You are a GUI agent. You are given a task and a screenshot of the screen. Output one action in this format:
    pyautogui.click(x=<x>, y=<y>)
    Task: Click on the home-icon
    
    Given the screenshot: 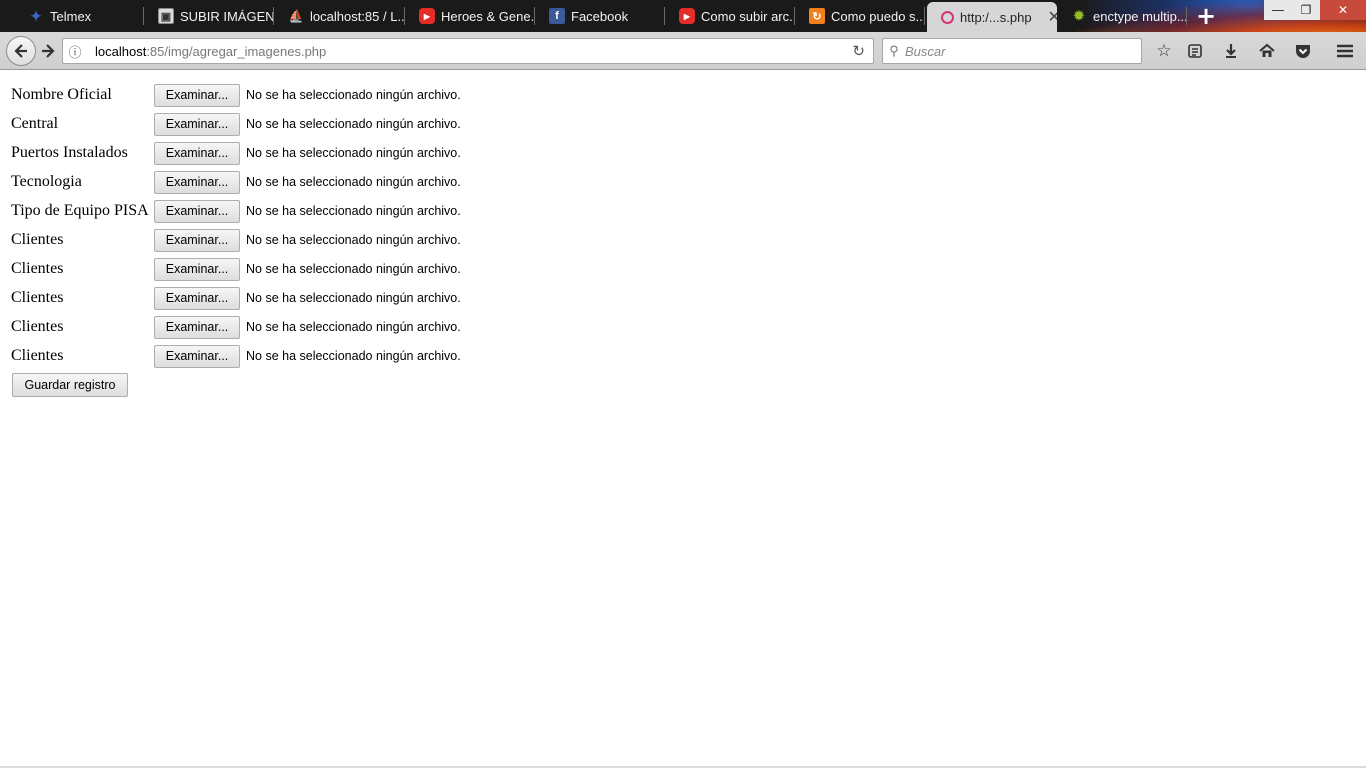 What is the action you would take?
    pyautogui.click(x=1267, y=51)
    